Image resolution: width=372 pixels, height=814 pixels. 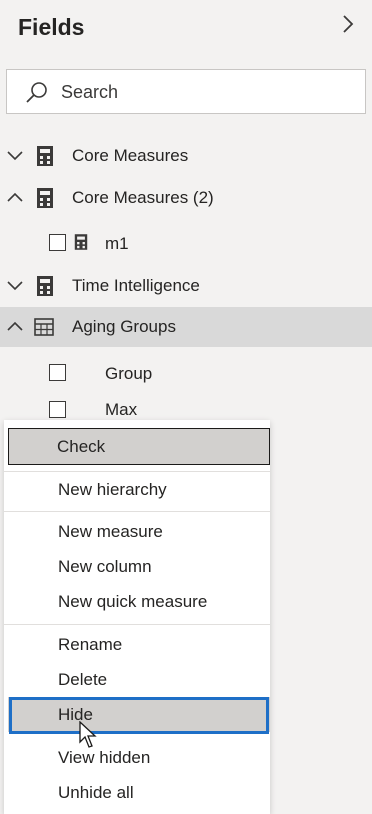 I want to click on tree-item-core-measures-2: Core Measures (2), so click(x=186, y=198).